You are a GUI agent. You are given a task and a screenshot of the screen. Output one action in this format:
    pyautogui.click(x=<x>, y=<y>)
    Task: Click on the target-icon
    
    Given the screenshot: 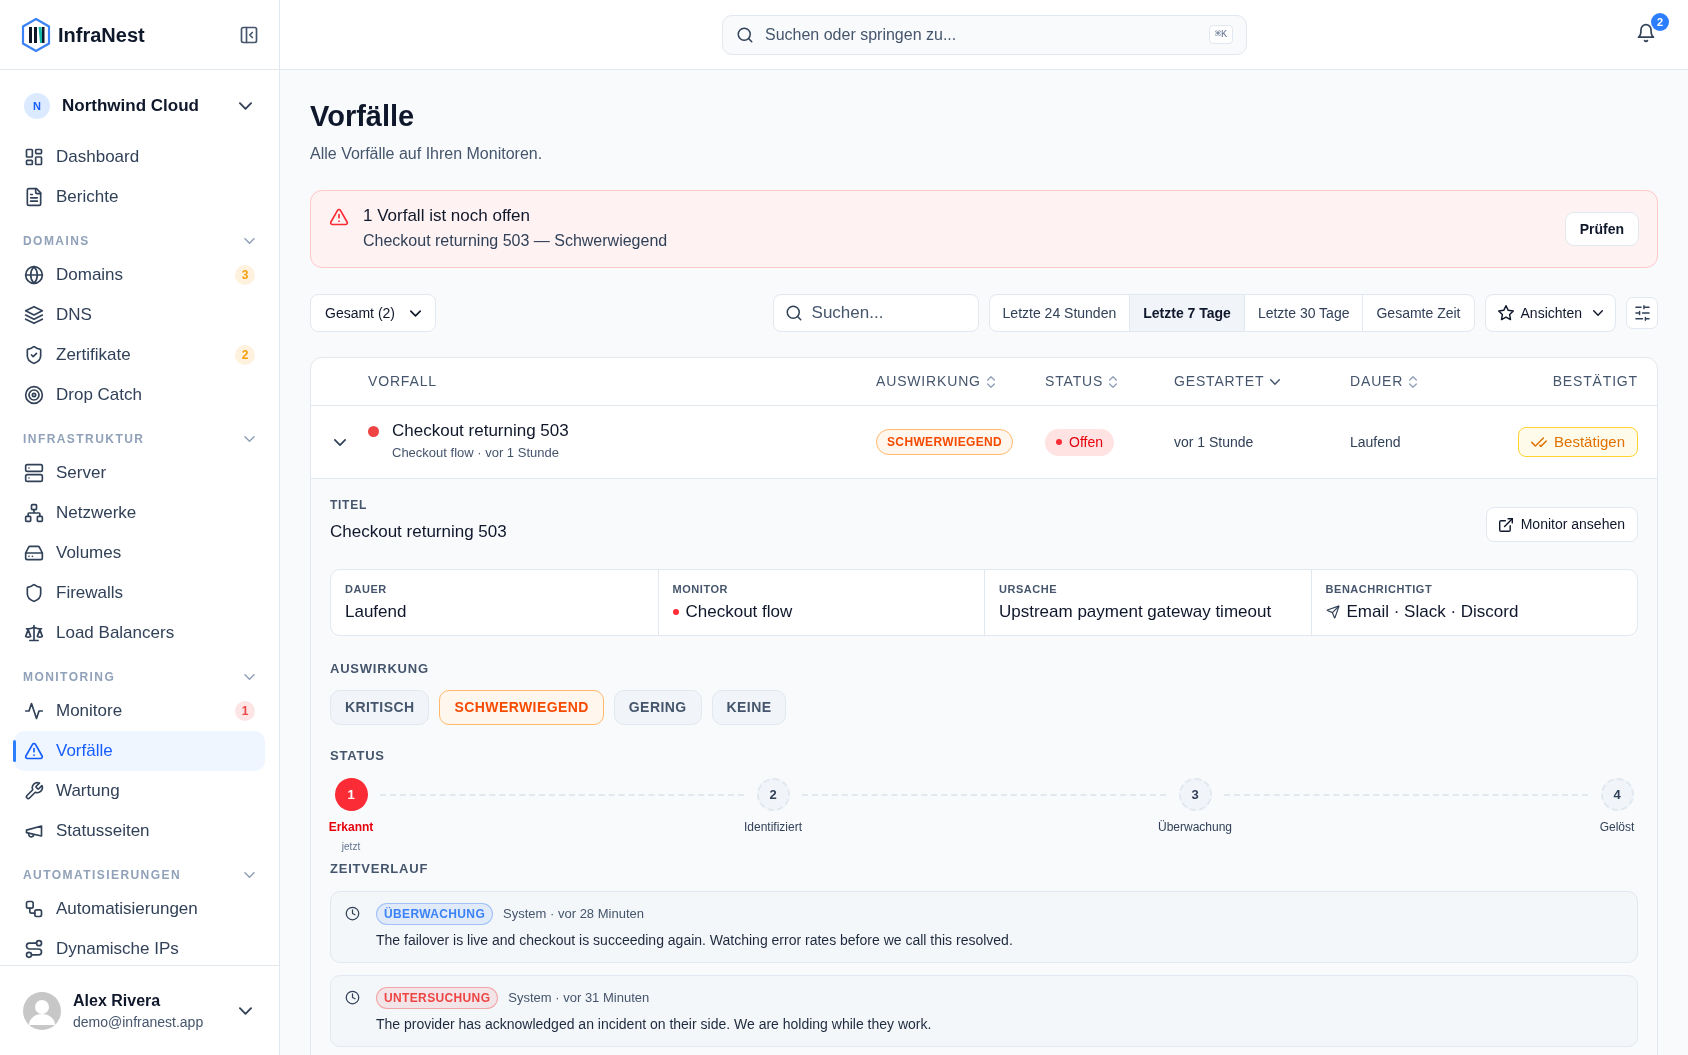 What is the action you would take?
    pyautogui.click(x=34, y=395)
    